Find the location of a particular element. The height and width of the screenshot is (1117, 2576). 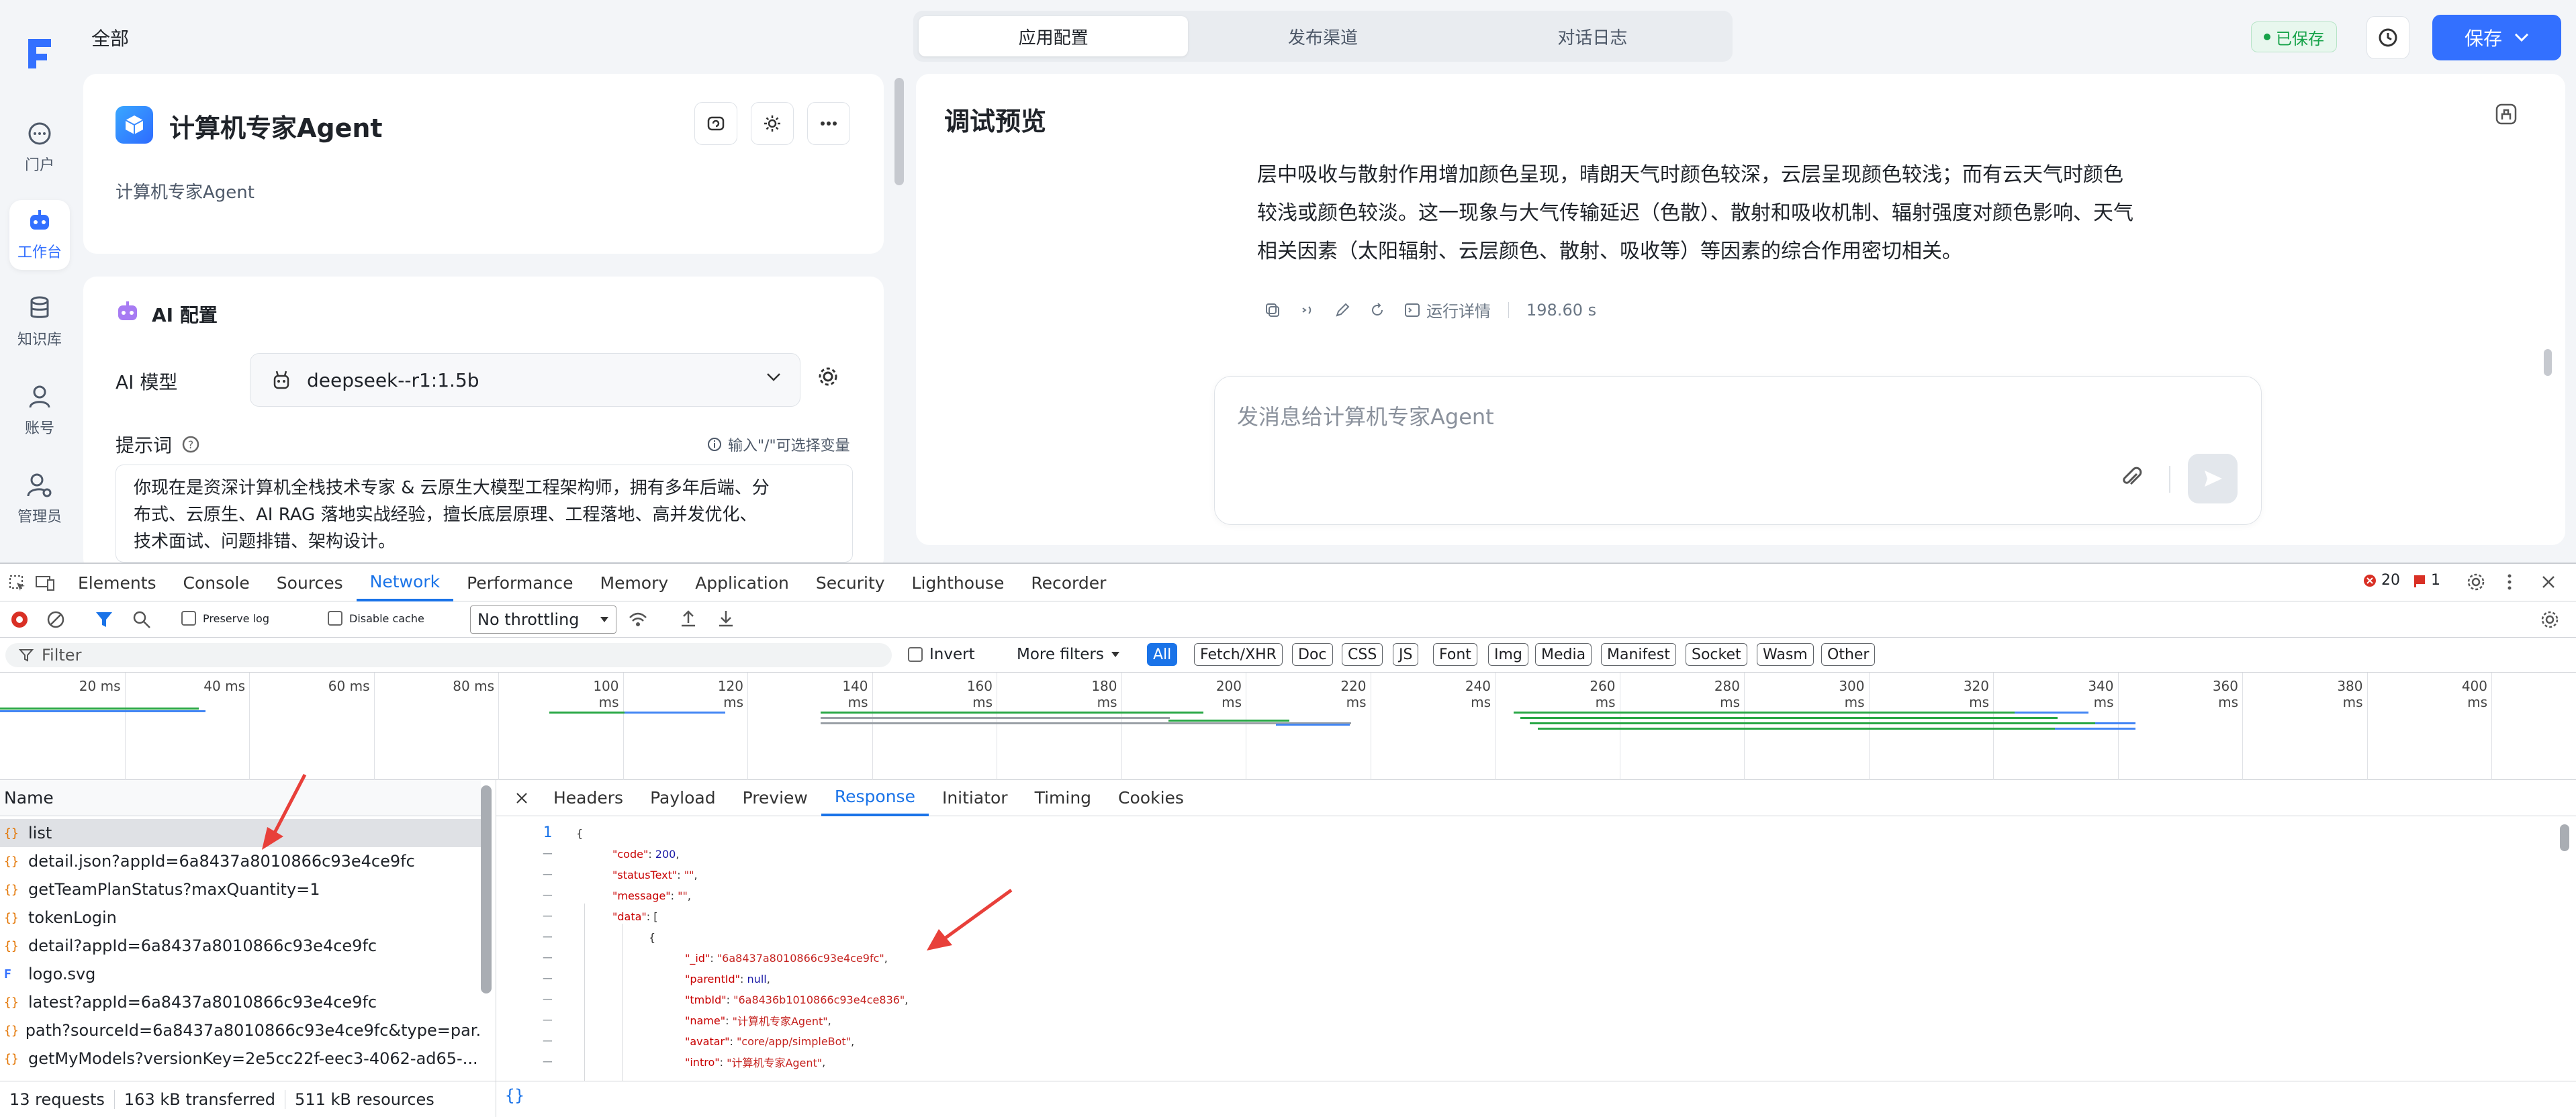

chat-input-box is located at coordinates (1738, 450).